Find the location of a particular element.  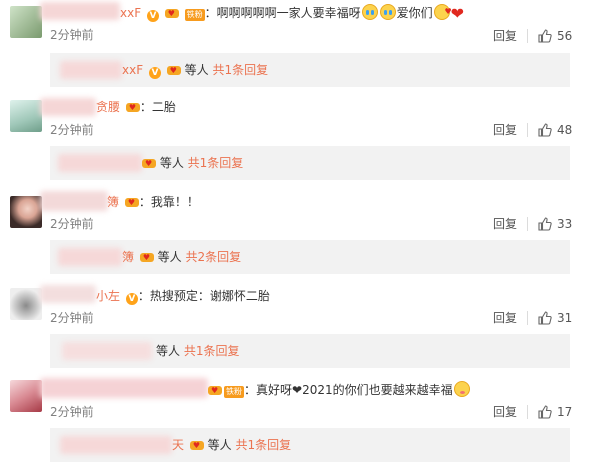

like-button: 17 is located at coordinates (555, 412).